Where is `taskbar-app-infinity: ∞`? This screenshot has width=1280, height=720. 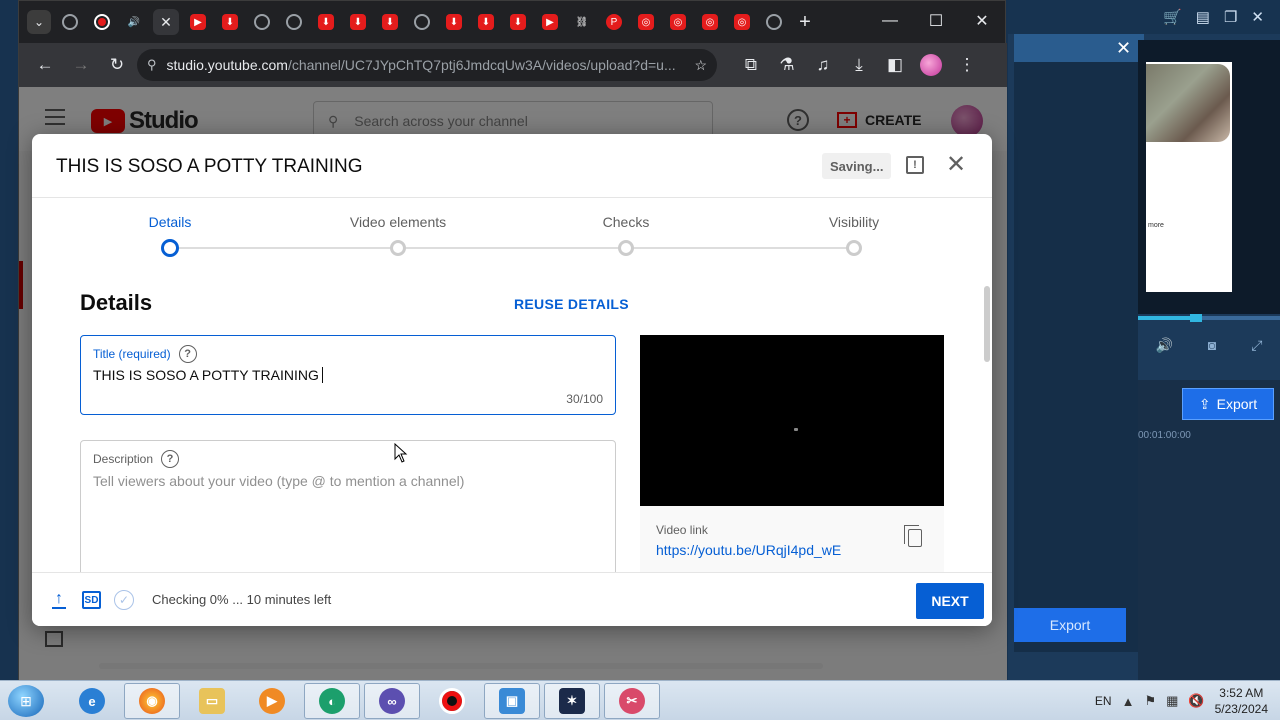 taskbar-app-infinity: ∞ is located at coordinates (392, 701).